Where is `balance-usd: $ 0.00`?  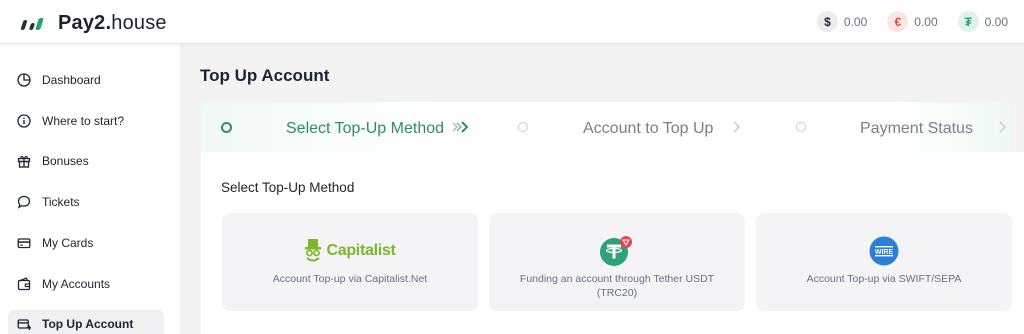
balance-usd: $ 0.00 is located at coordinates (842, 21).